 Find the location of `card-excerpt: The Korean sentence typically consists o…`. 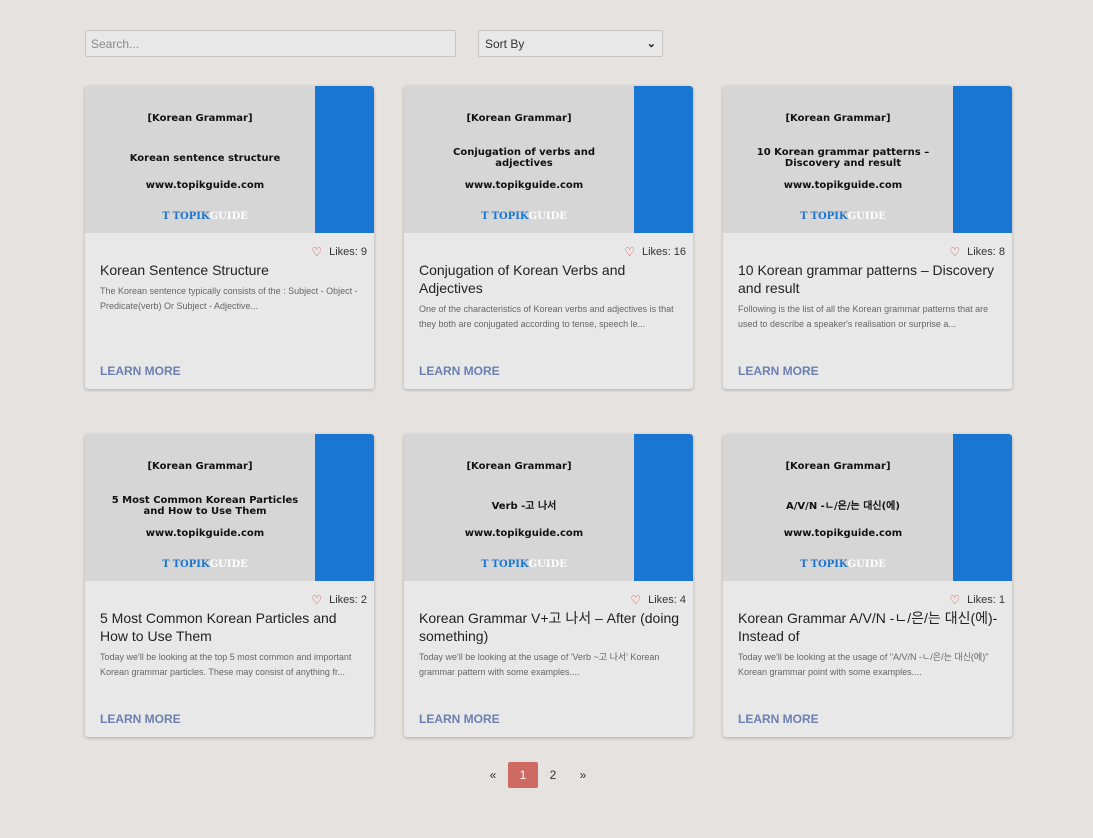

card-excerpt: The Korean sentence typically consists o… is located at coordinates (229, 298).